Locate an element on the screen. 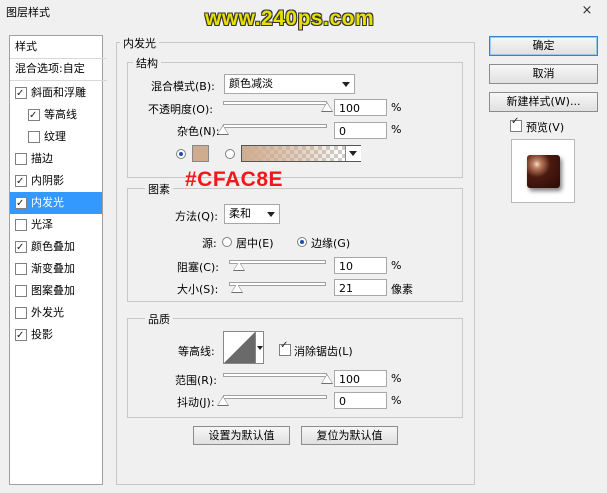 This screenshot has width=607, height=493. sidebar-checkbox-pattern-overlay is located at coordinates (21, 291).